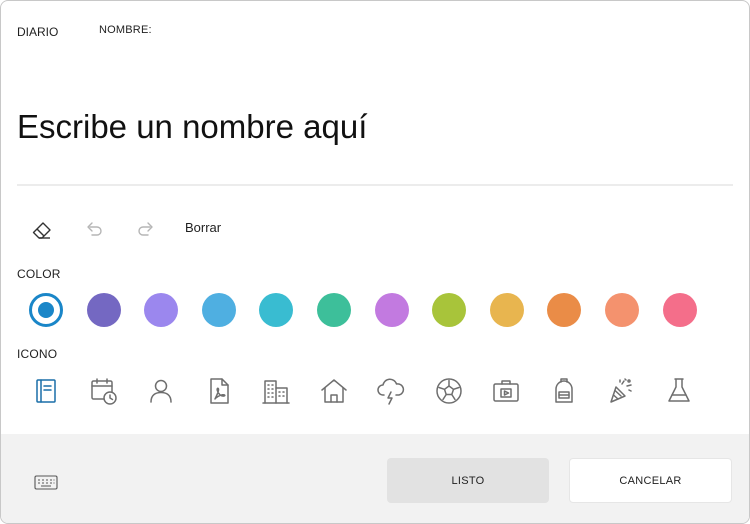 This screenshot has height=524, width=750. I want to click on undo-icon, so click(94, 229).